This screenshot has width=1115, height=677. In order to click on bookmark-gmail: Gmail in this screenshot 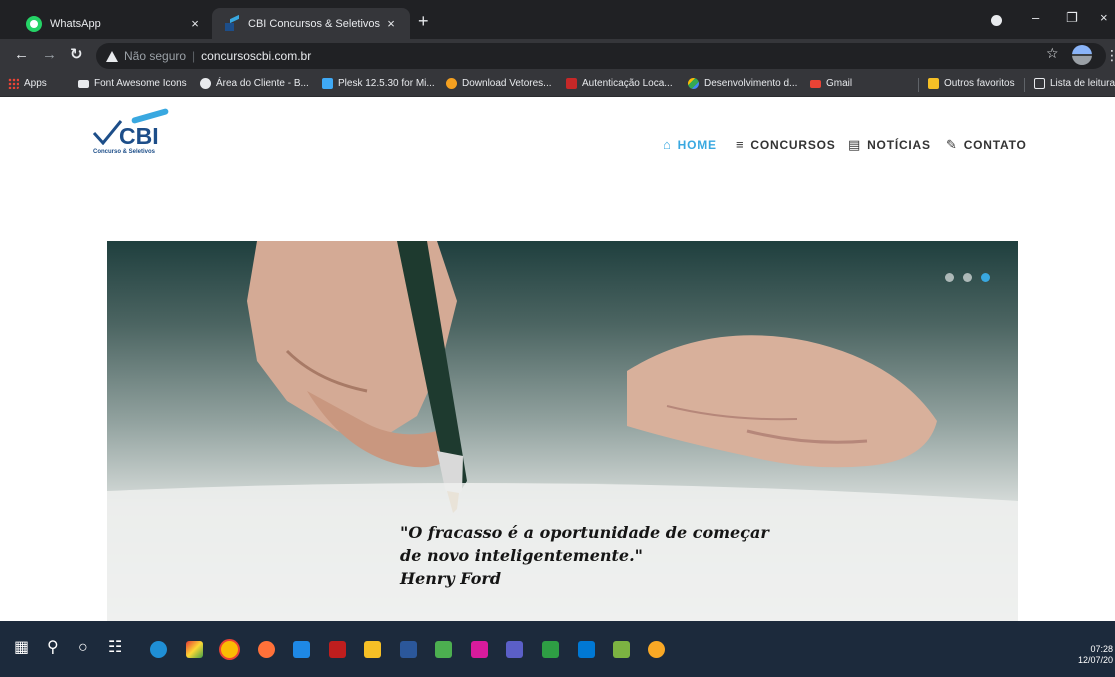, I will do `click(831, 83)`.